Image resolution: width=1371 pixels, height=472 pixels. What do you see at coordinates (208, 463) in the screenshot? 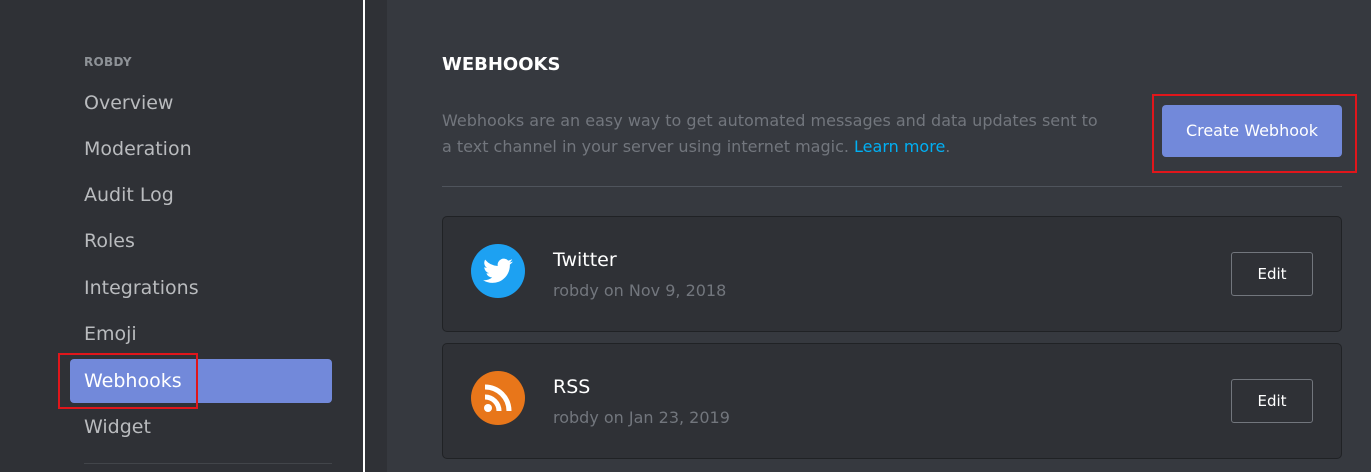
I see `sidebar-divider` at bounding box center [208, 463].